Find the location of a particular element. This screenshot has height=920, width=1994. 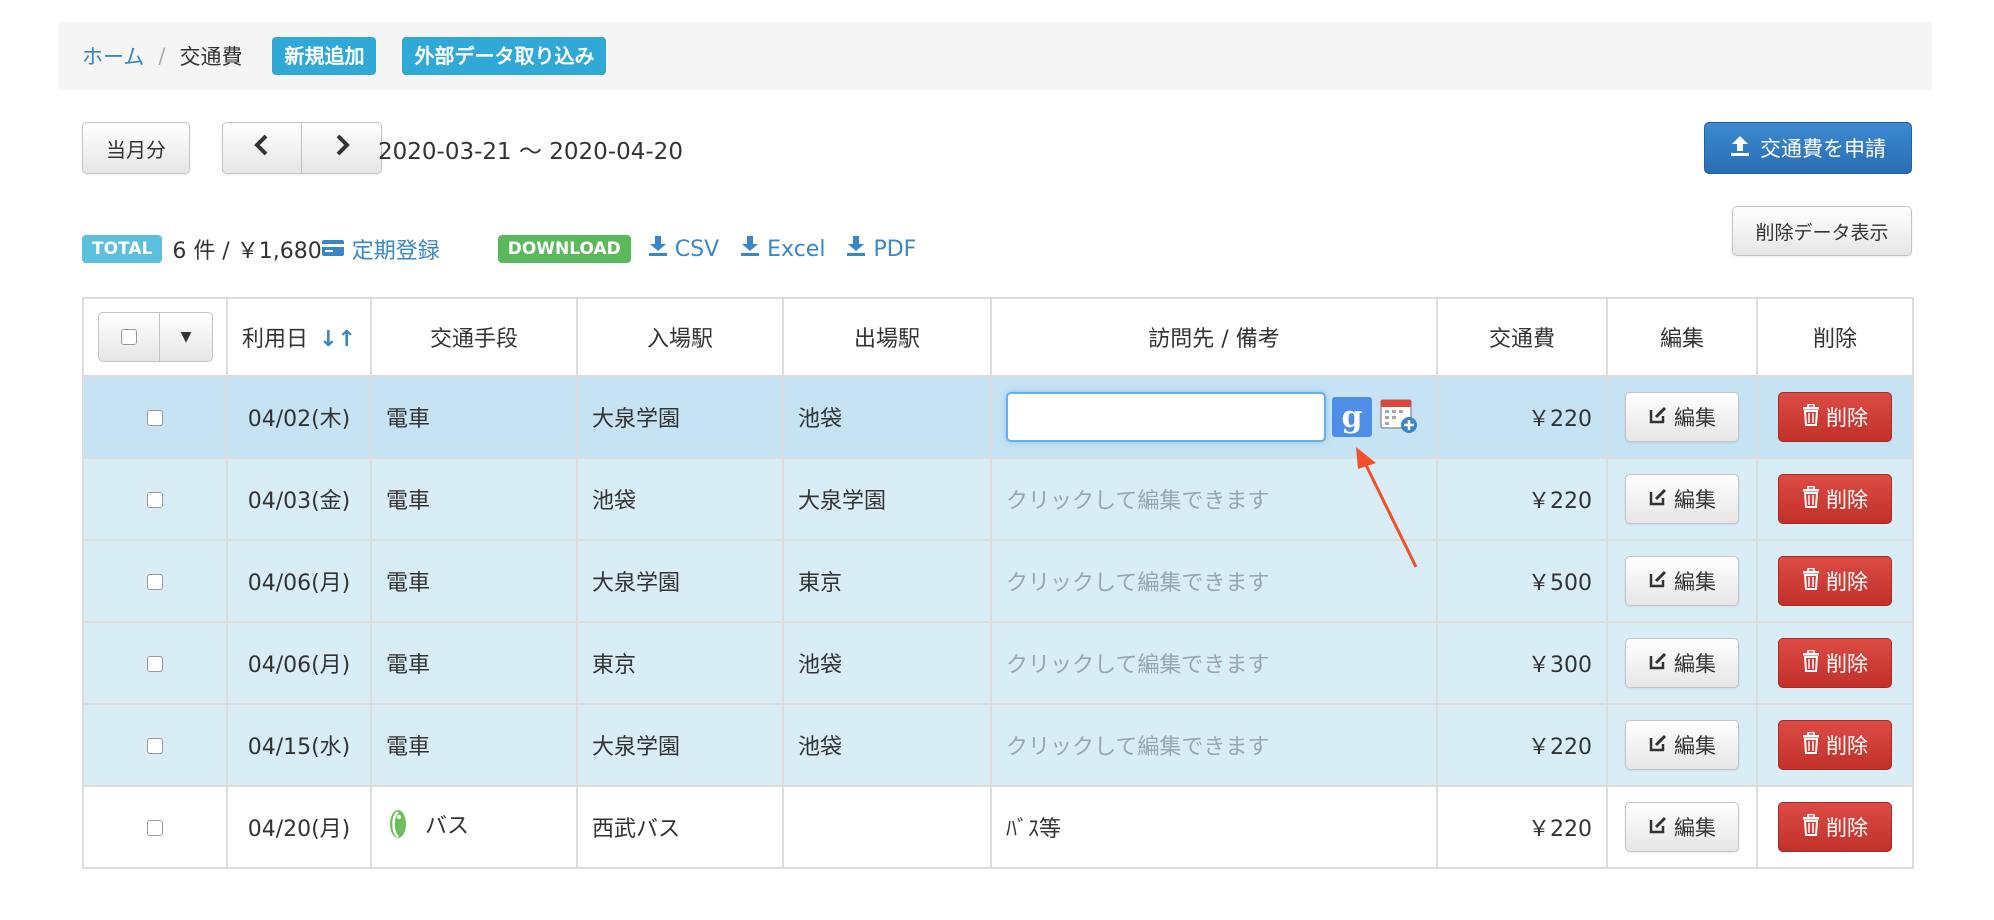

credit-card-icon is located at coordinates (332, 249).